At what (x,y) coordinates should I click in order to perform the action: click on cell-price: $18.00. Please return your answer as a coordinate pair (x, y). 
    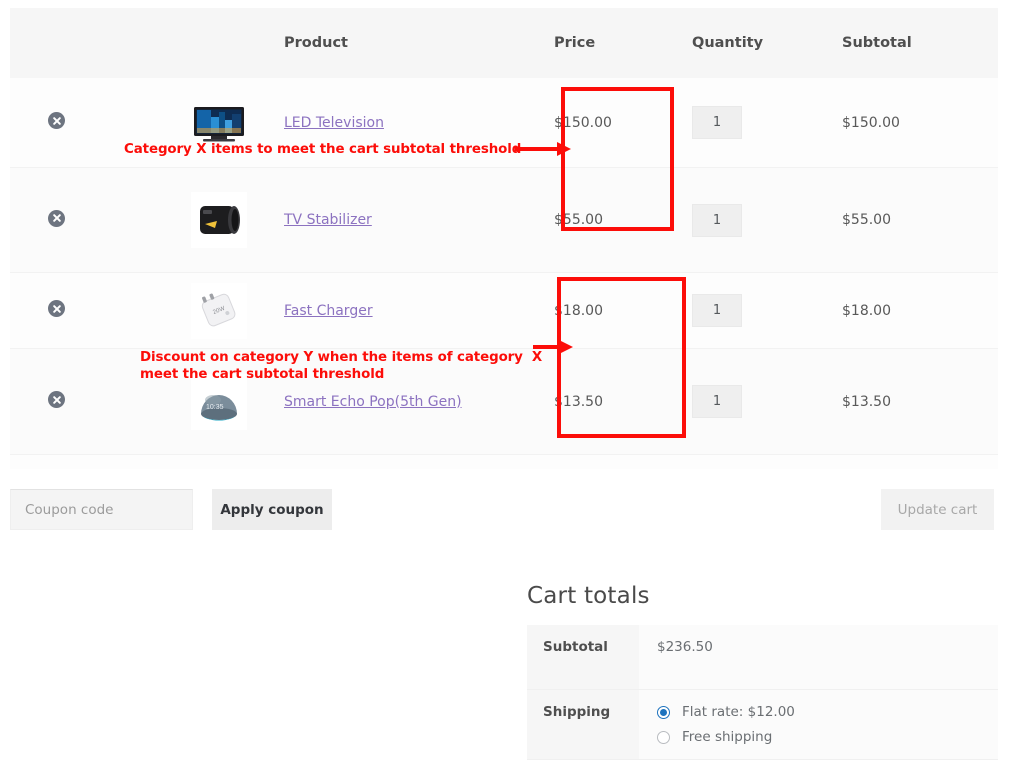
    Looking at the image, I should click on (623, 310).